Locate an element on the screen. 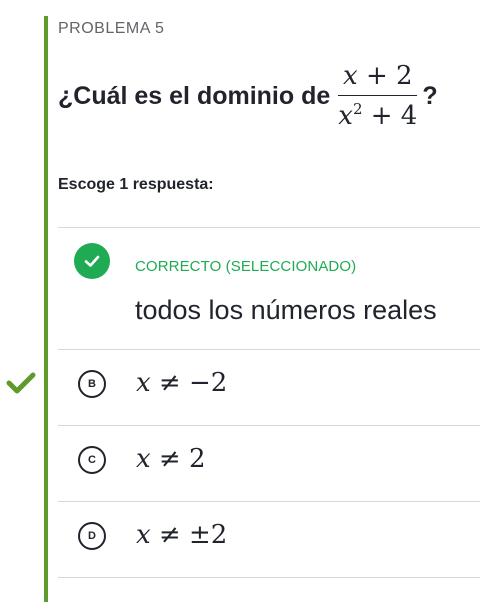  fraction-denominator: x2 + 4 is located at coordinates (378, 116).